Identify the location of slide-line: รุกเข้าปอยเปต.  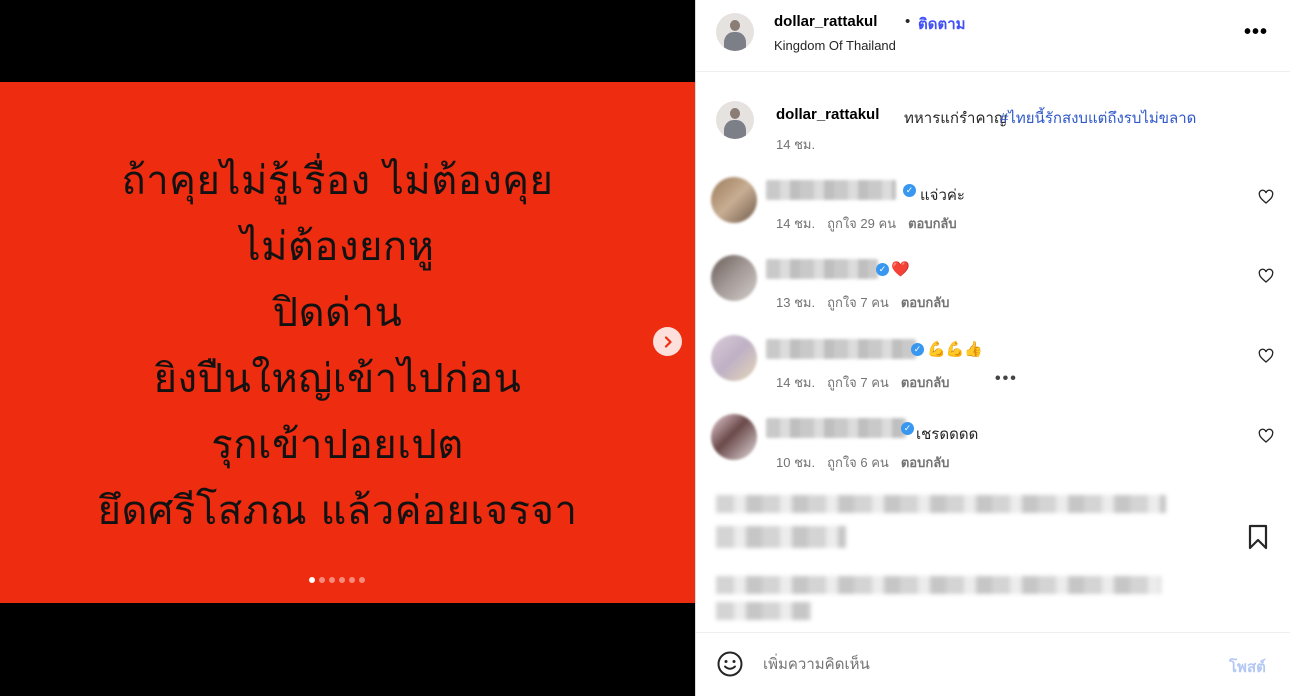
(337, 445).